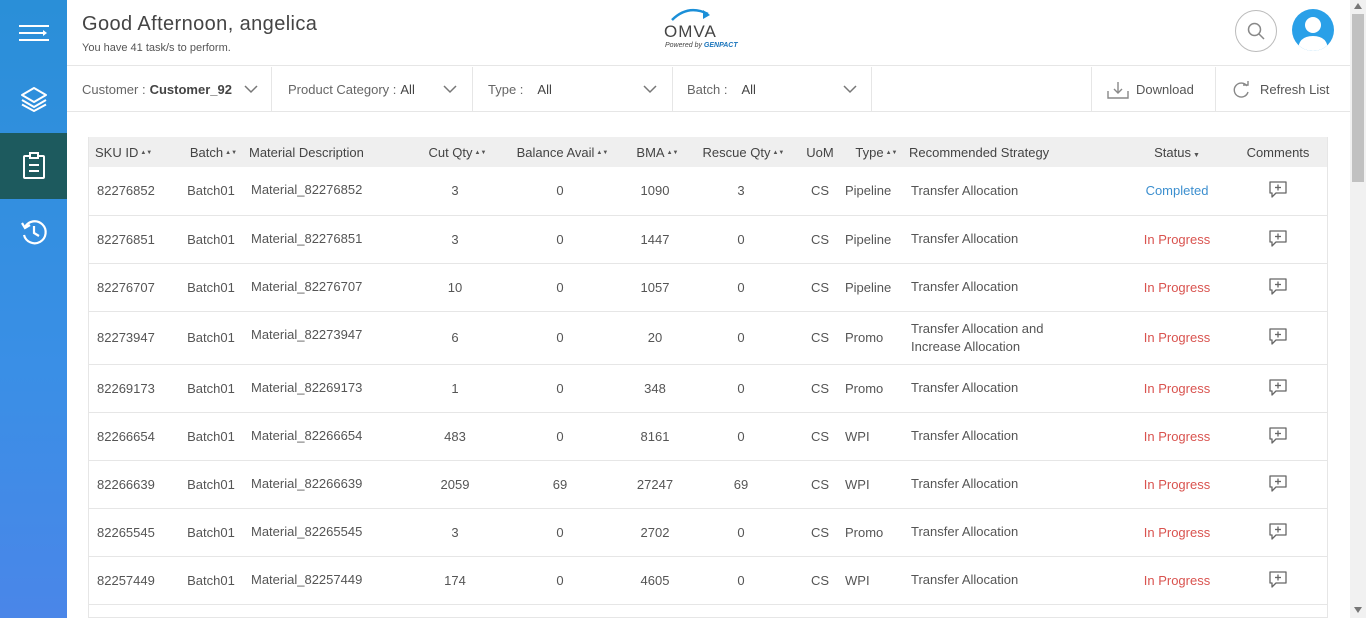  I want to click on column-header: Type ▲▼, so click(874, 152).